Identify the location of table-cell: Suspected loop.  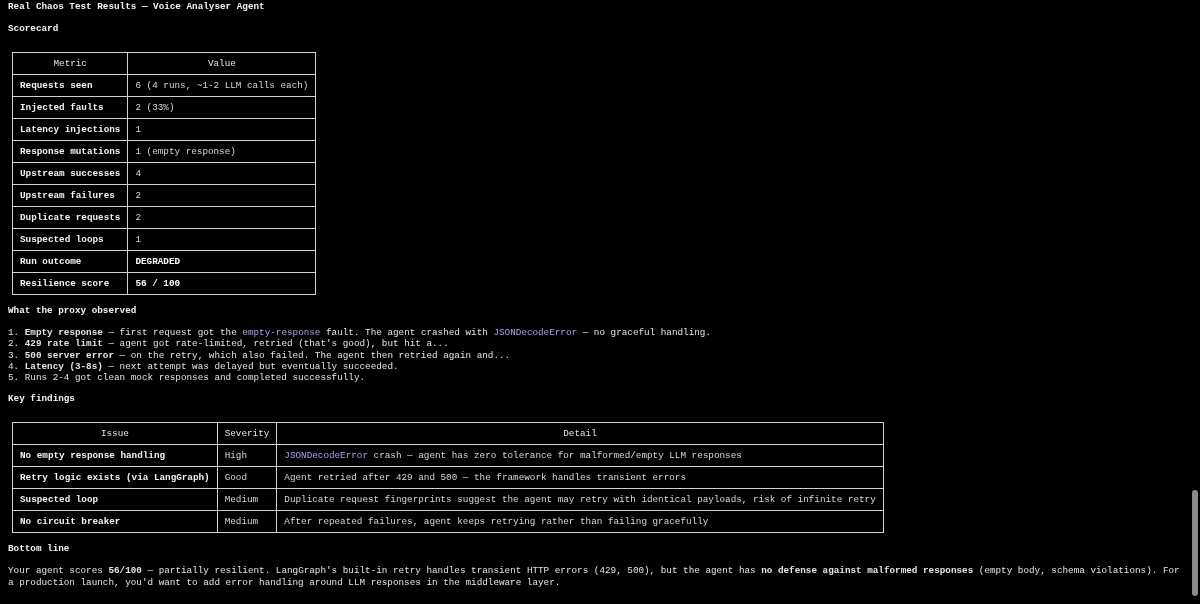
(115, 500).